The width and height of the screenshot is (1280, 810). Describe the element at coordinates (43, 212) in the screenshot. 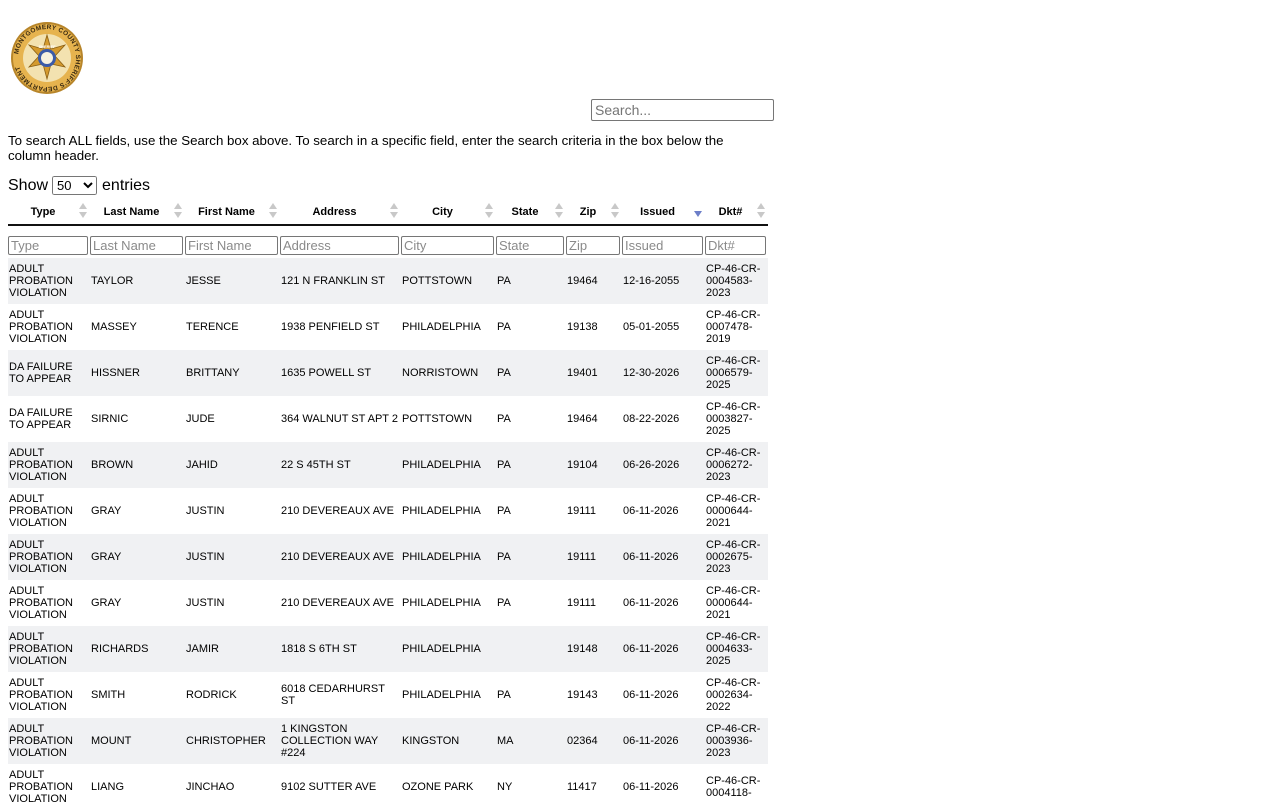

I see `column-header-label: Type` at that location.